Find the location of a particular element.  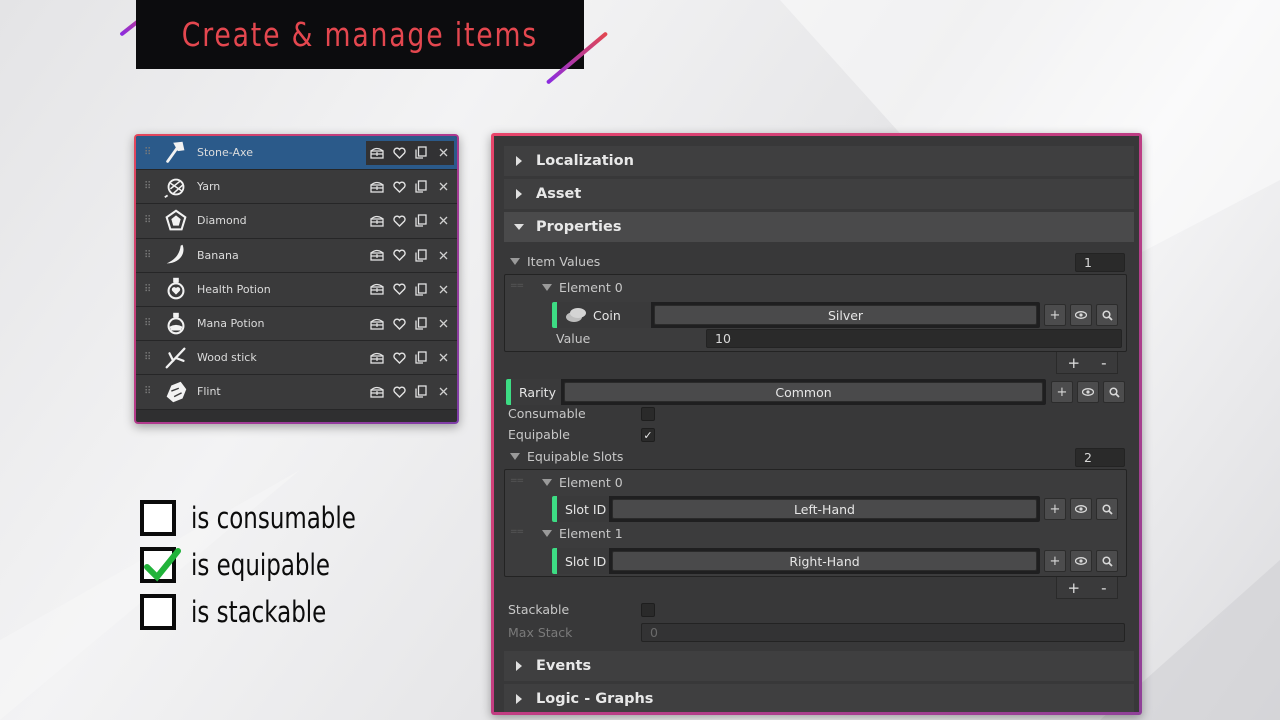

list-item: ⠿ Wood stick is located at coordinates (296, 358).